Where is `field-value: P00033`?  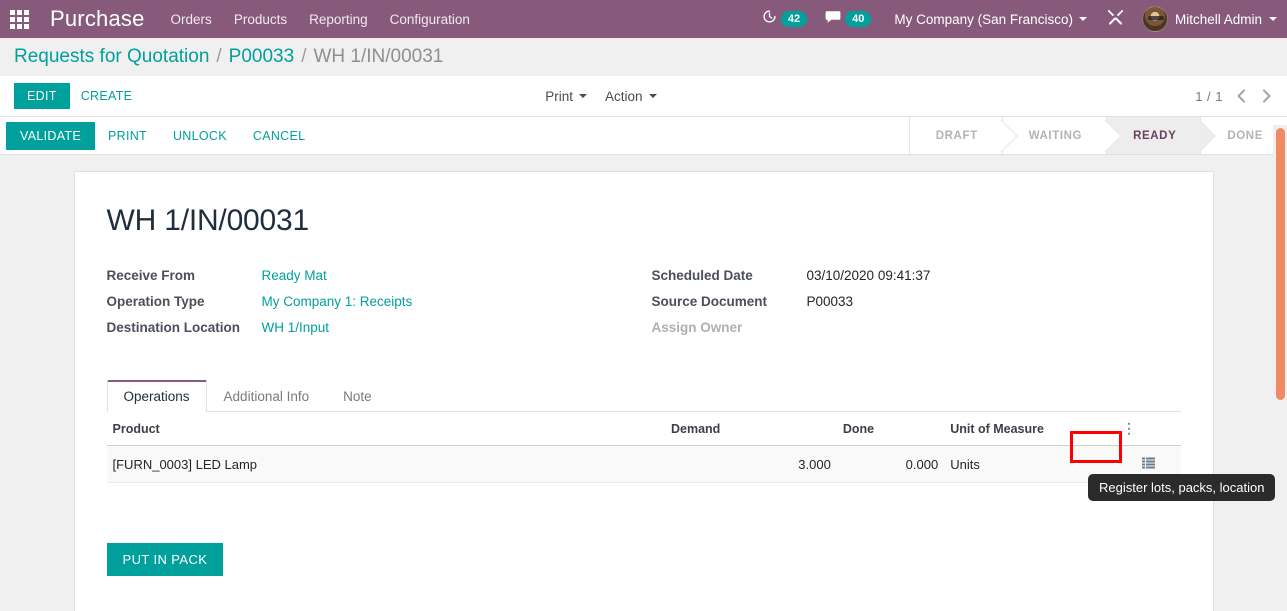
field-value: P00033 is located at coordinates (830, 301).